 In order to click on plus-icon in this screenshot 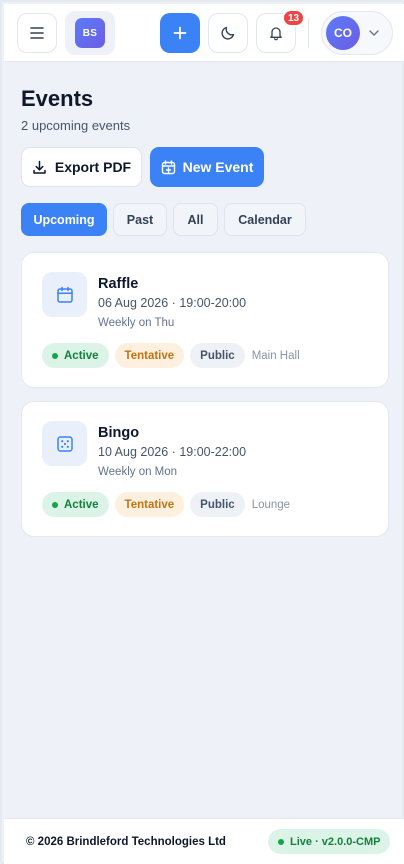, I will do `click(180, 33)`.